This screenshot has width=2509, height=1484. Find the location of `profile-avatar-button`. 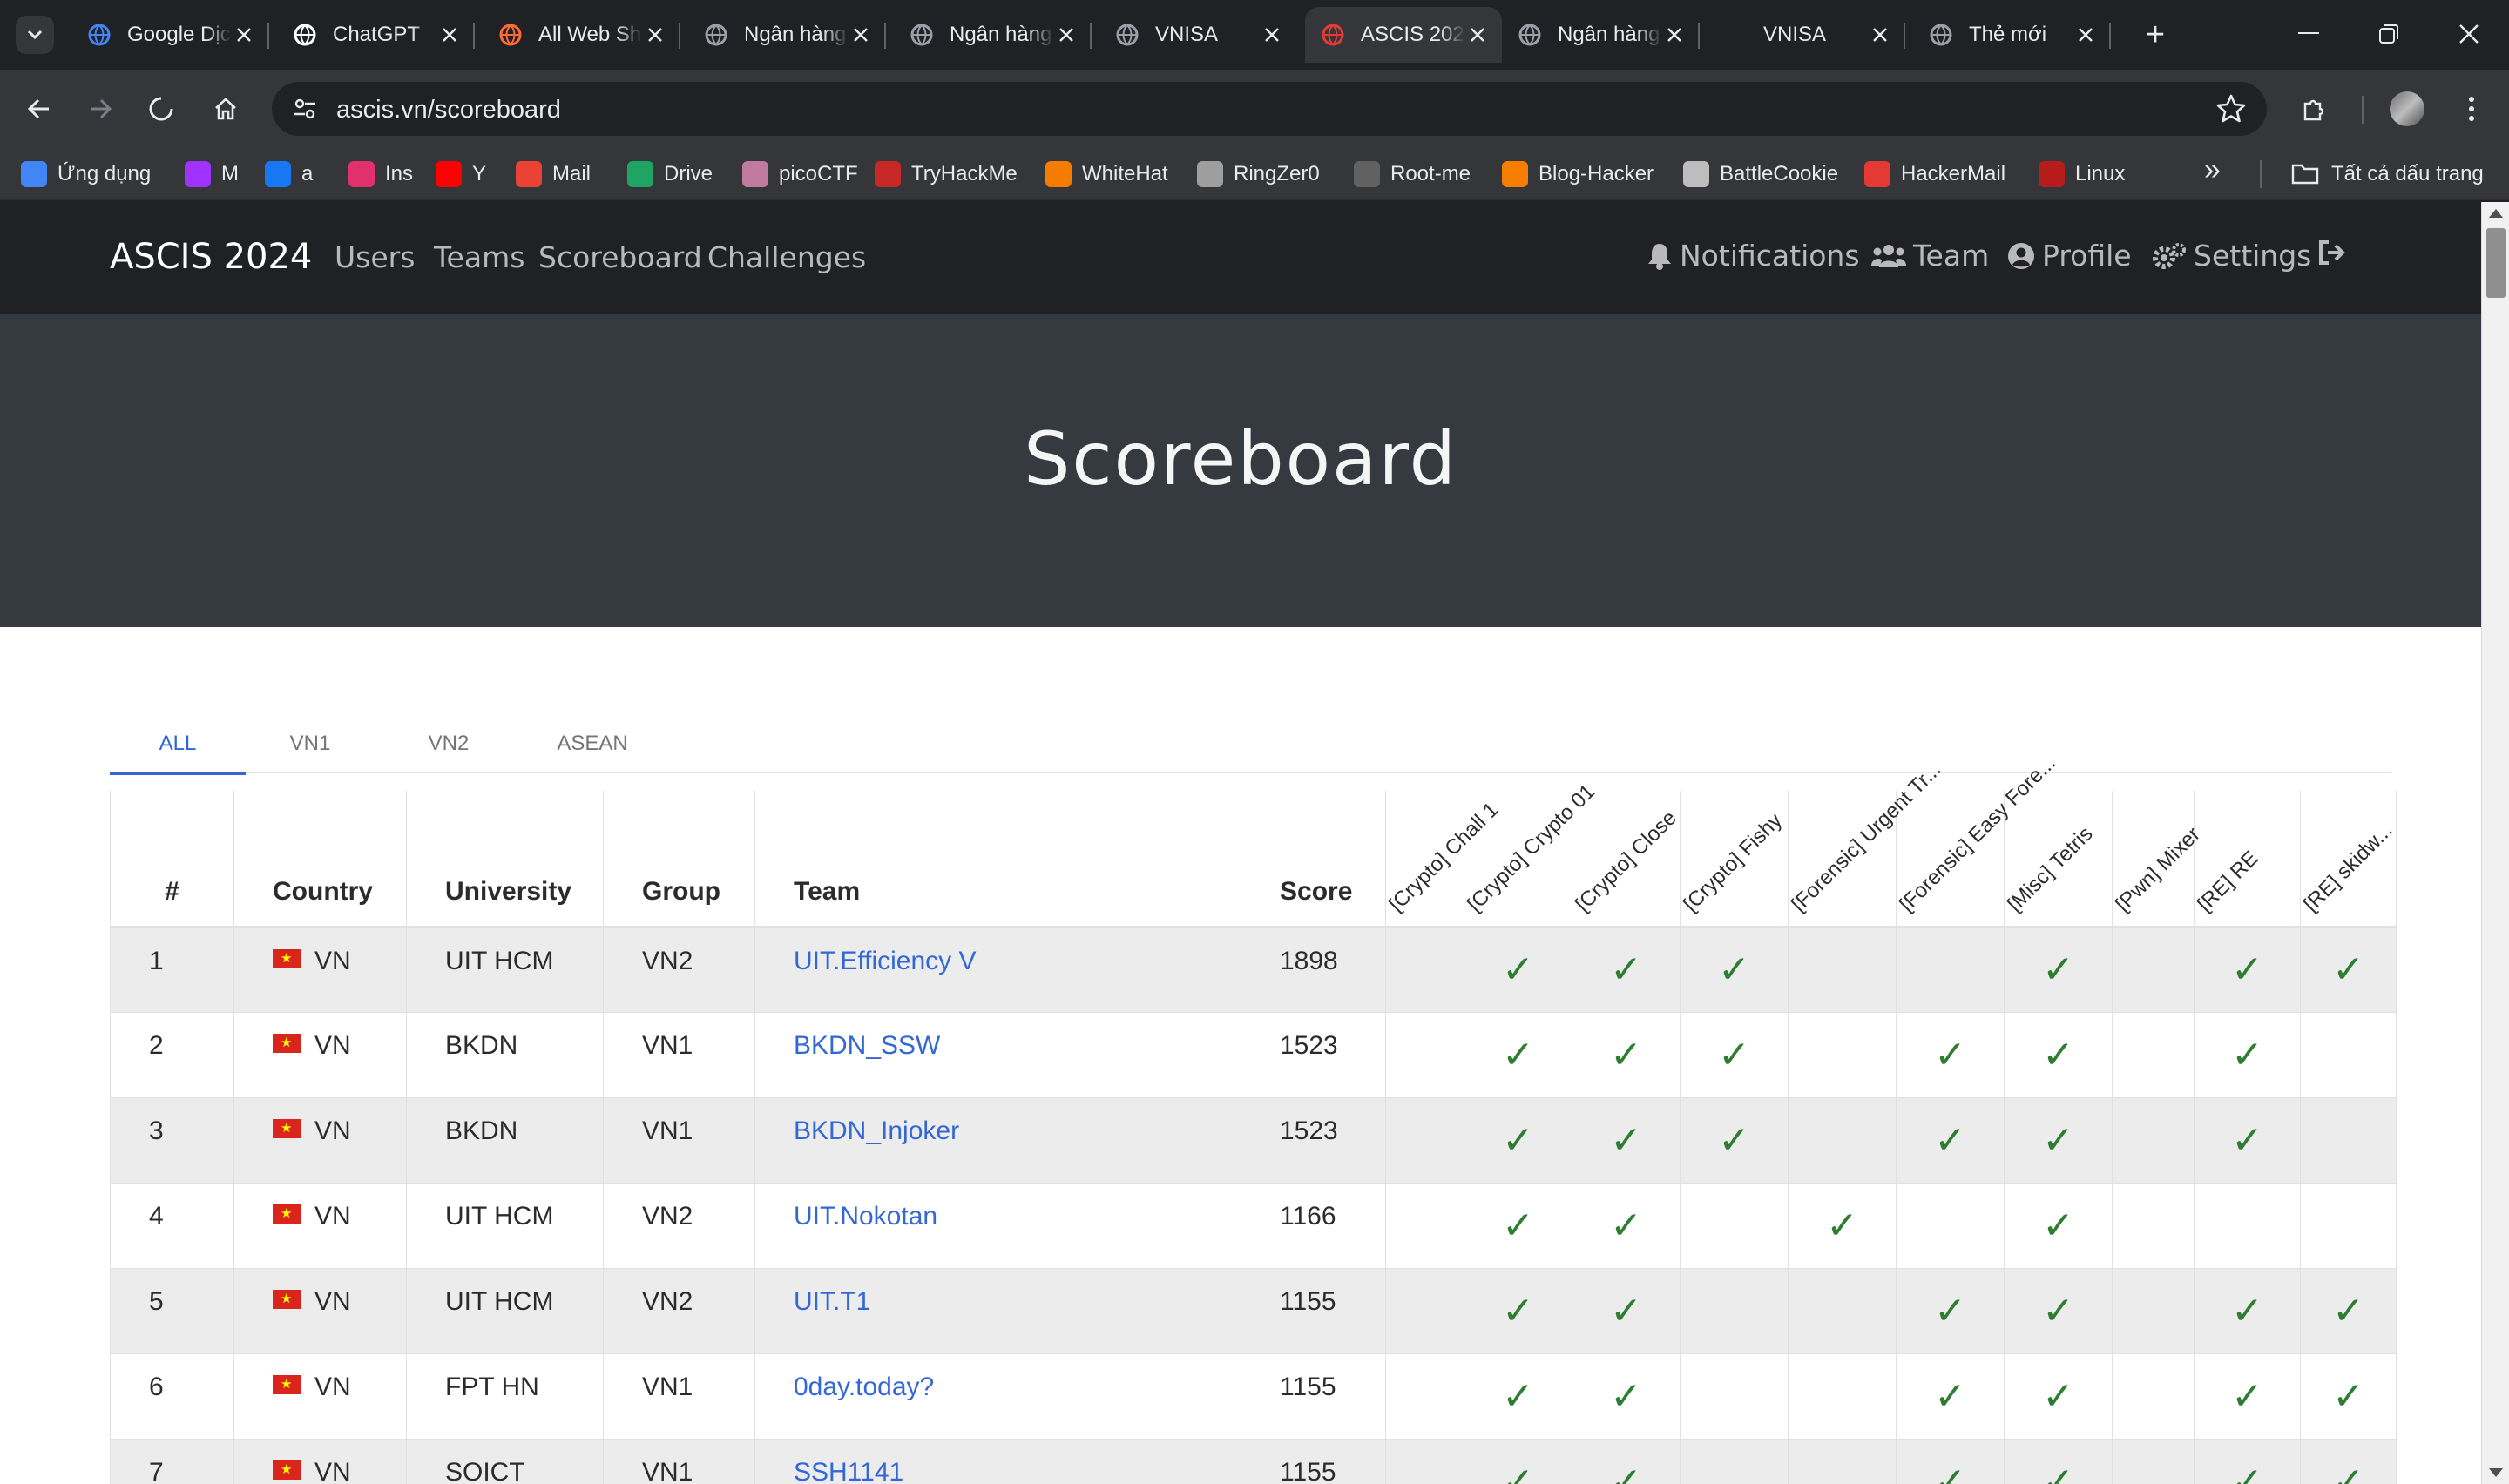

profile-avatar-button is located at coordinates (2407, 109).